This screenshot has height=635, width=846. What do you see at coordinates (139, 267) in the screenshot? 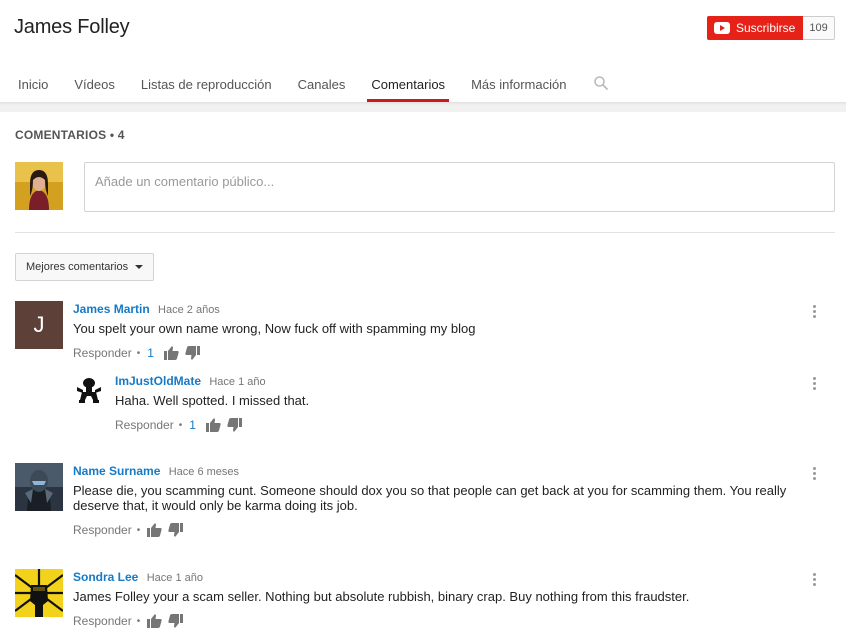
I see `chevron-down-icon` at bounding box center [139, 267].